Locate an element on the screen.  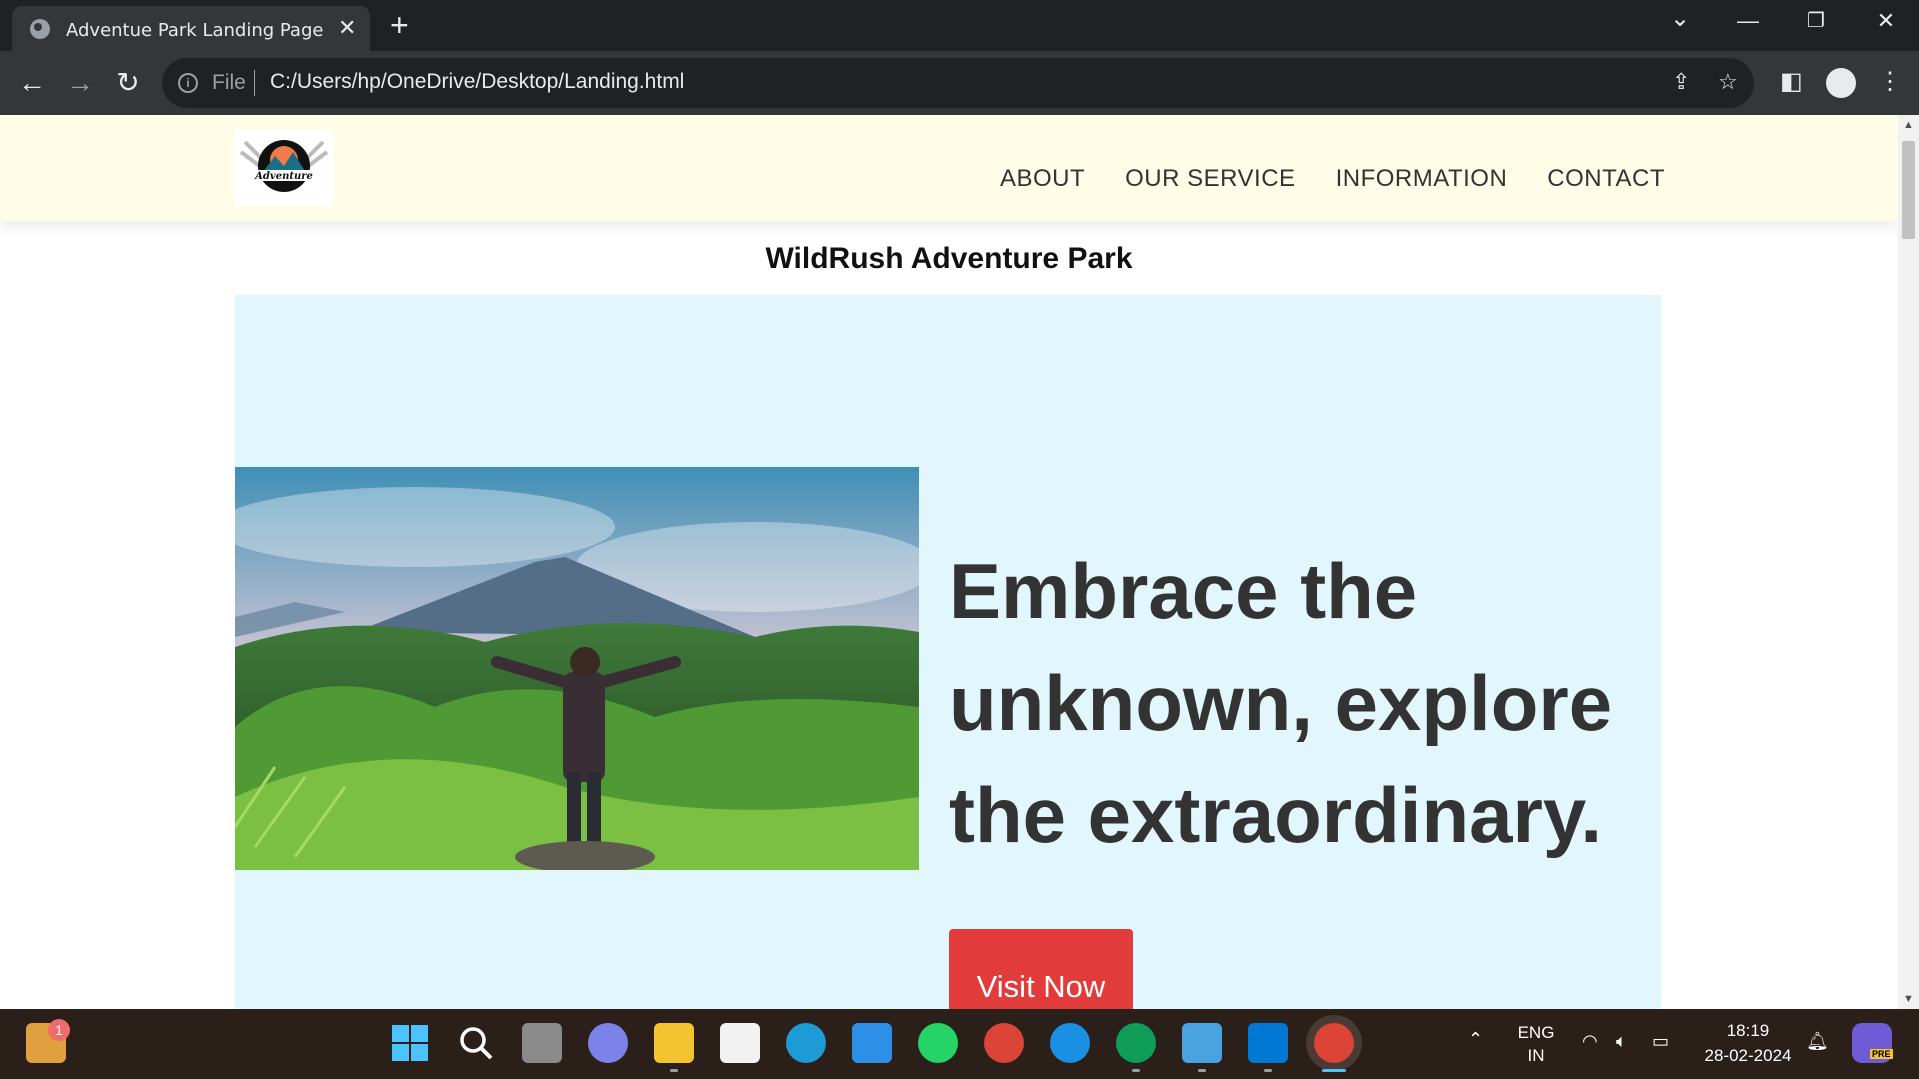
notification-bell-icon: 🔔︎ is located at coordinates (1817, 1041).